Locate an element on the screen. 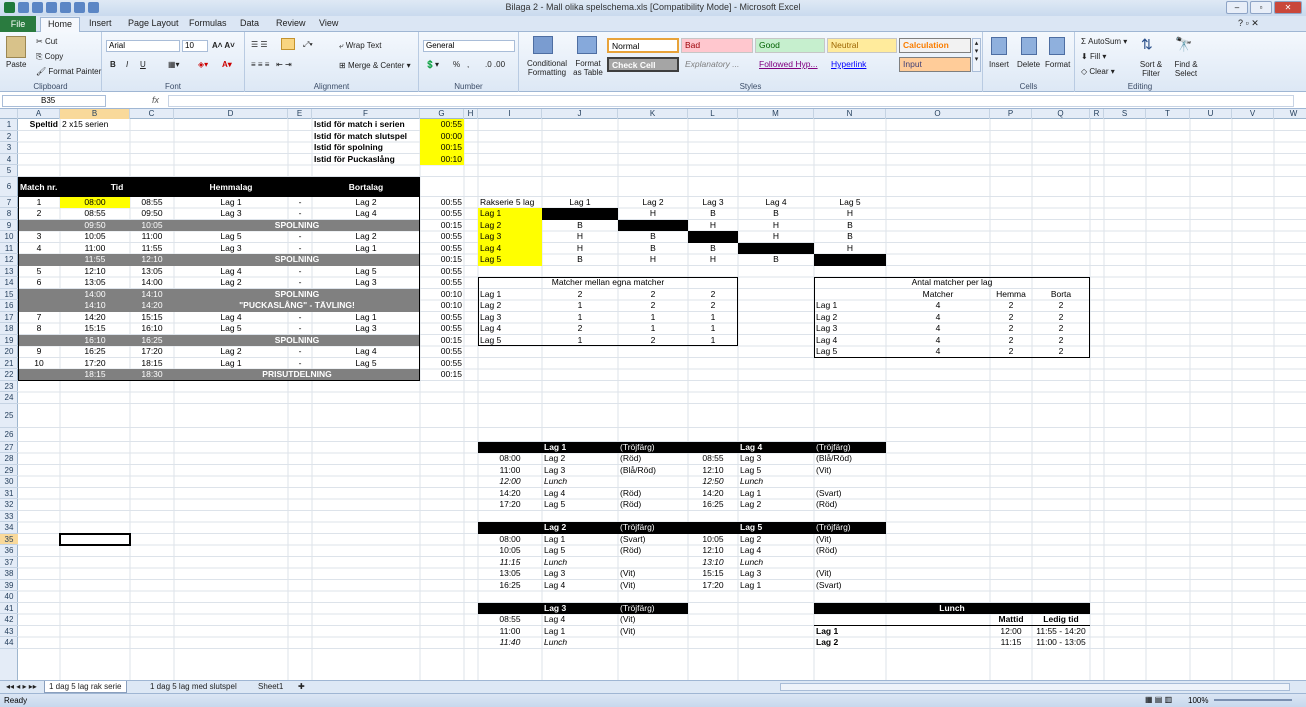 The width and height of the screenshot is (1306, 707). column-header-H: H is located at coordinates (471, 114).